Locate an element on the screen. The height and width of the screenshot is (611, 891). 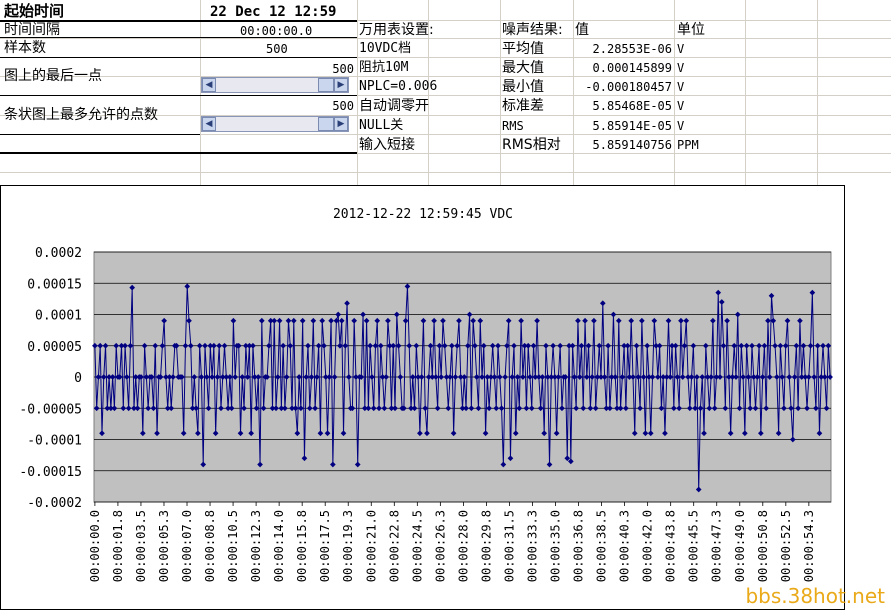
results-header-value: 值 is located at coordinates (582, 30).